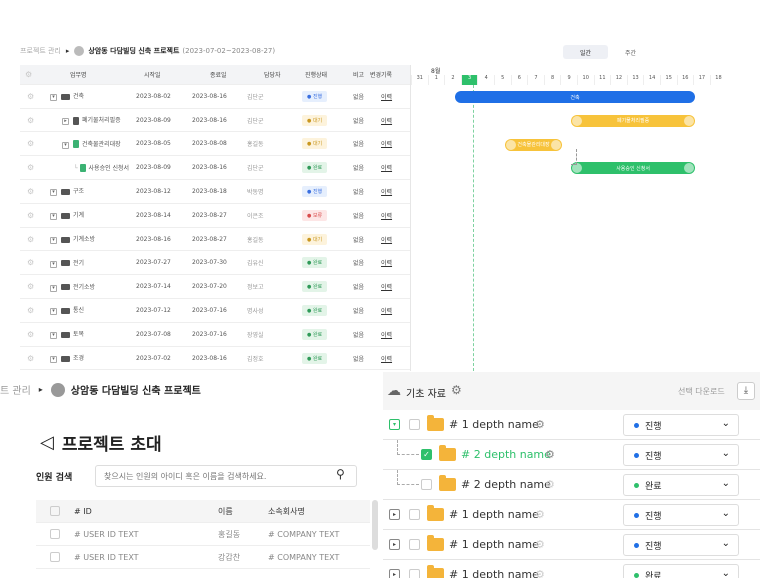 The height and width of the screenshot is (578, 760). What do you see at coordinates (203, 557) in the screenshot?
I see `table-row: # USER ID TEXT 강감찬 # COMPANY TEXT` at bounding box center [203, 557].